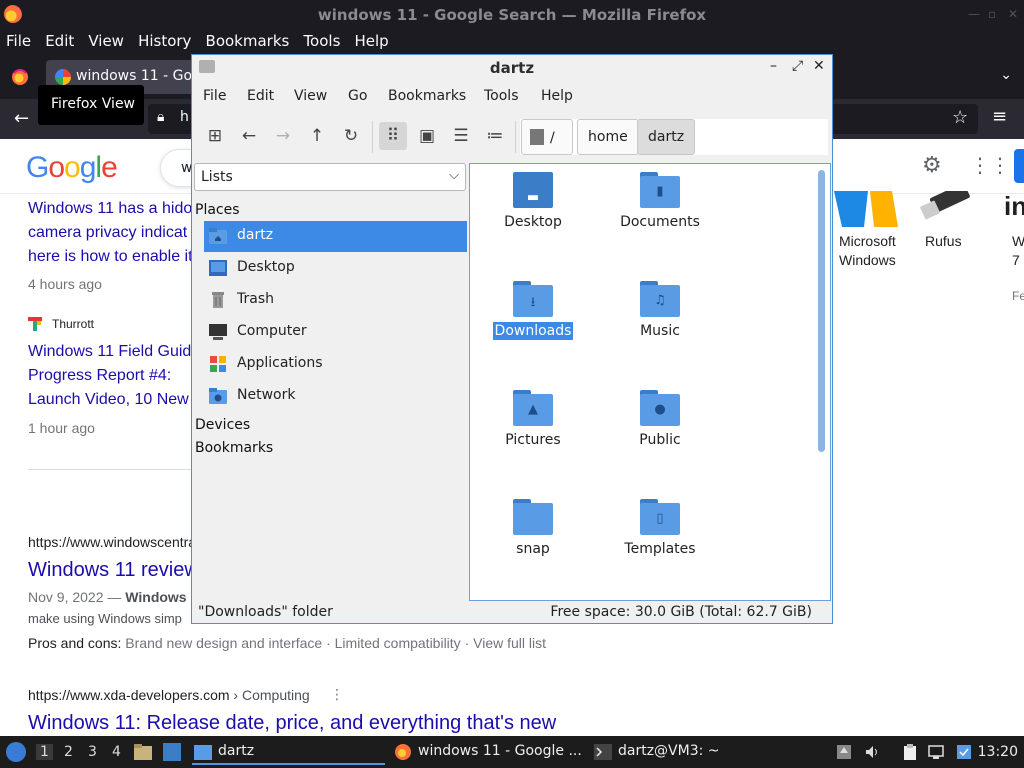  I want to click on workspace-4: 4, so click(116, 752).